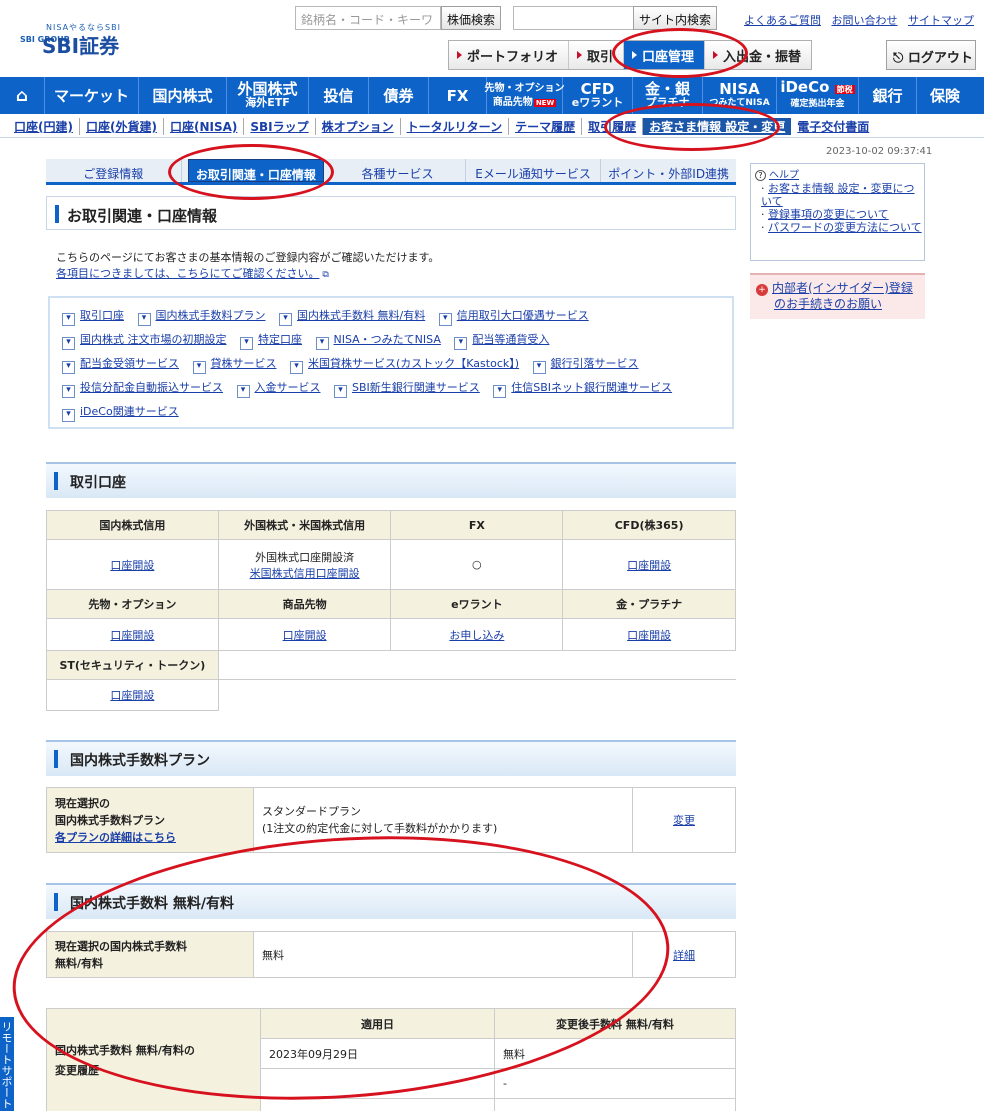 The width and height of the screenshot is (984, 1111). I want to click on anchor-link: 住信SBIネット銀行関連サービス, so click(582, 388).